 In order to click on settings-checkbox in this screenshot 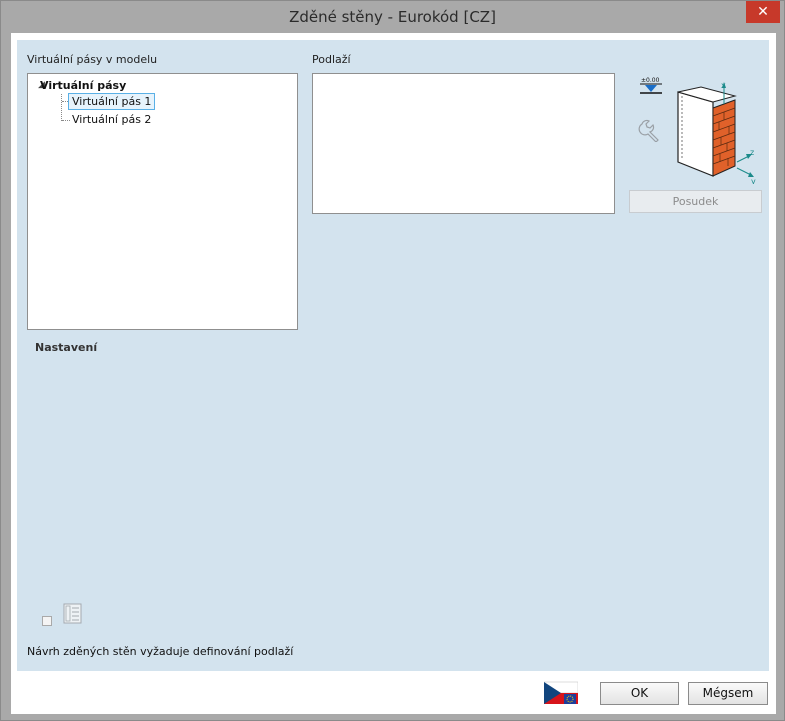, I will do `click(47, 621)`.